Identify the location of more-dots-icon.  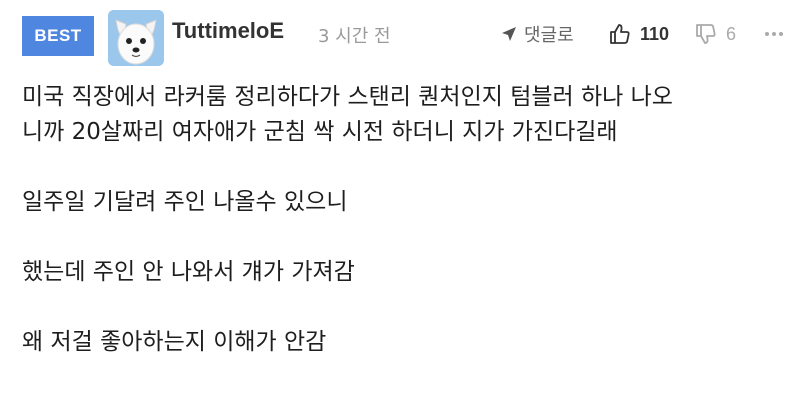
(774, 34).